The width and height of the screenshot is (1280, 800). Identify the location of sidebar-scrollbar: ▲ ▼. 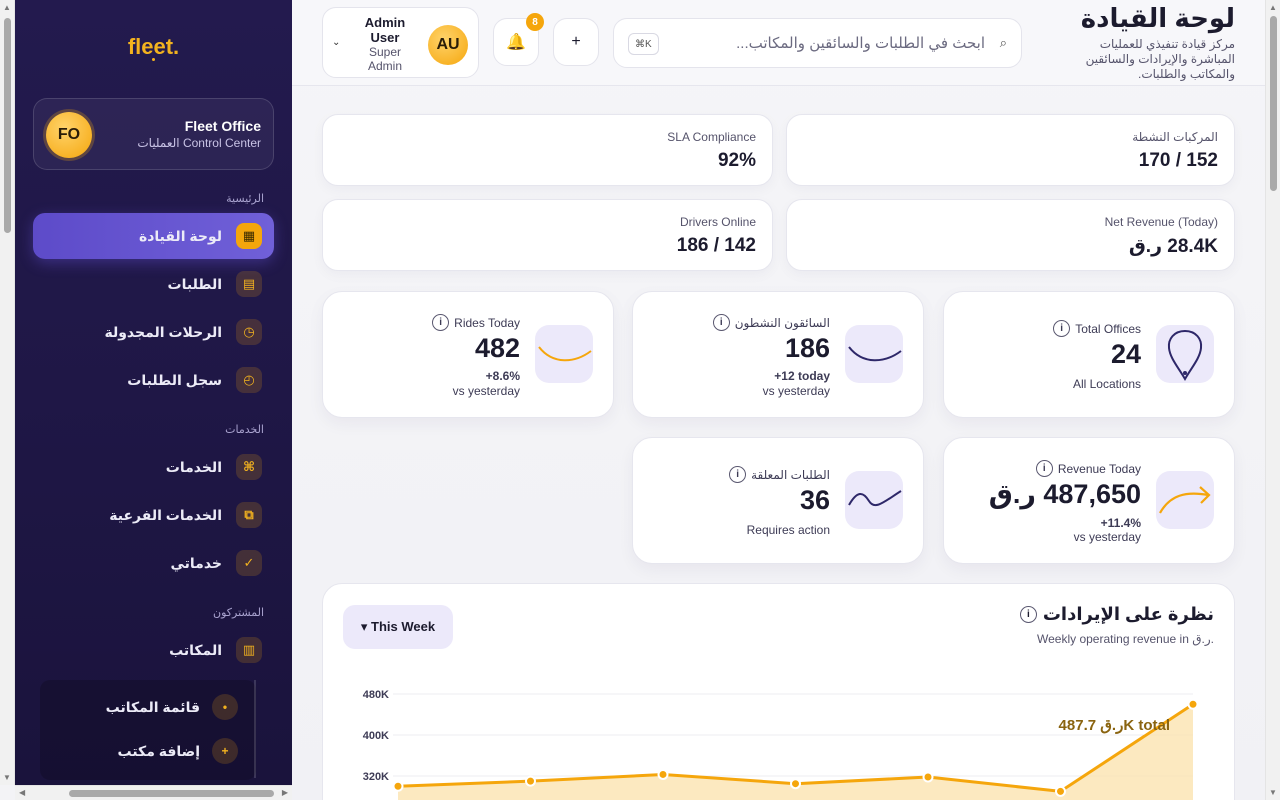
(7, 392).